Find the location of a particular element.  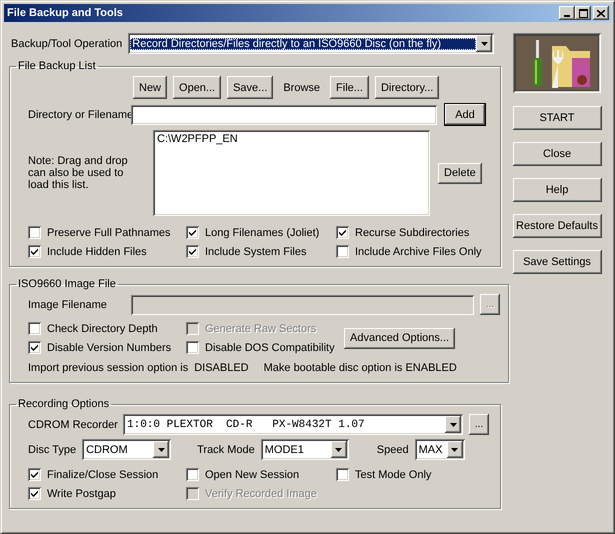

status-value: DISABLED is located at coordinates (221, 368).